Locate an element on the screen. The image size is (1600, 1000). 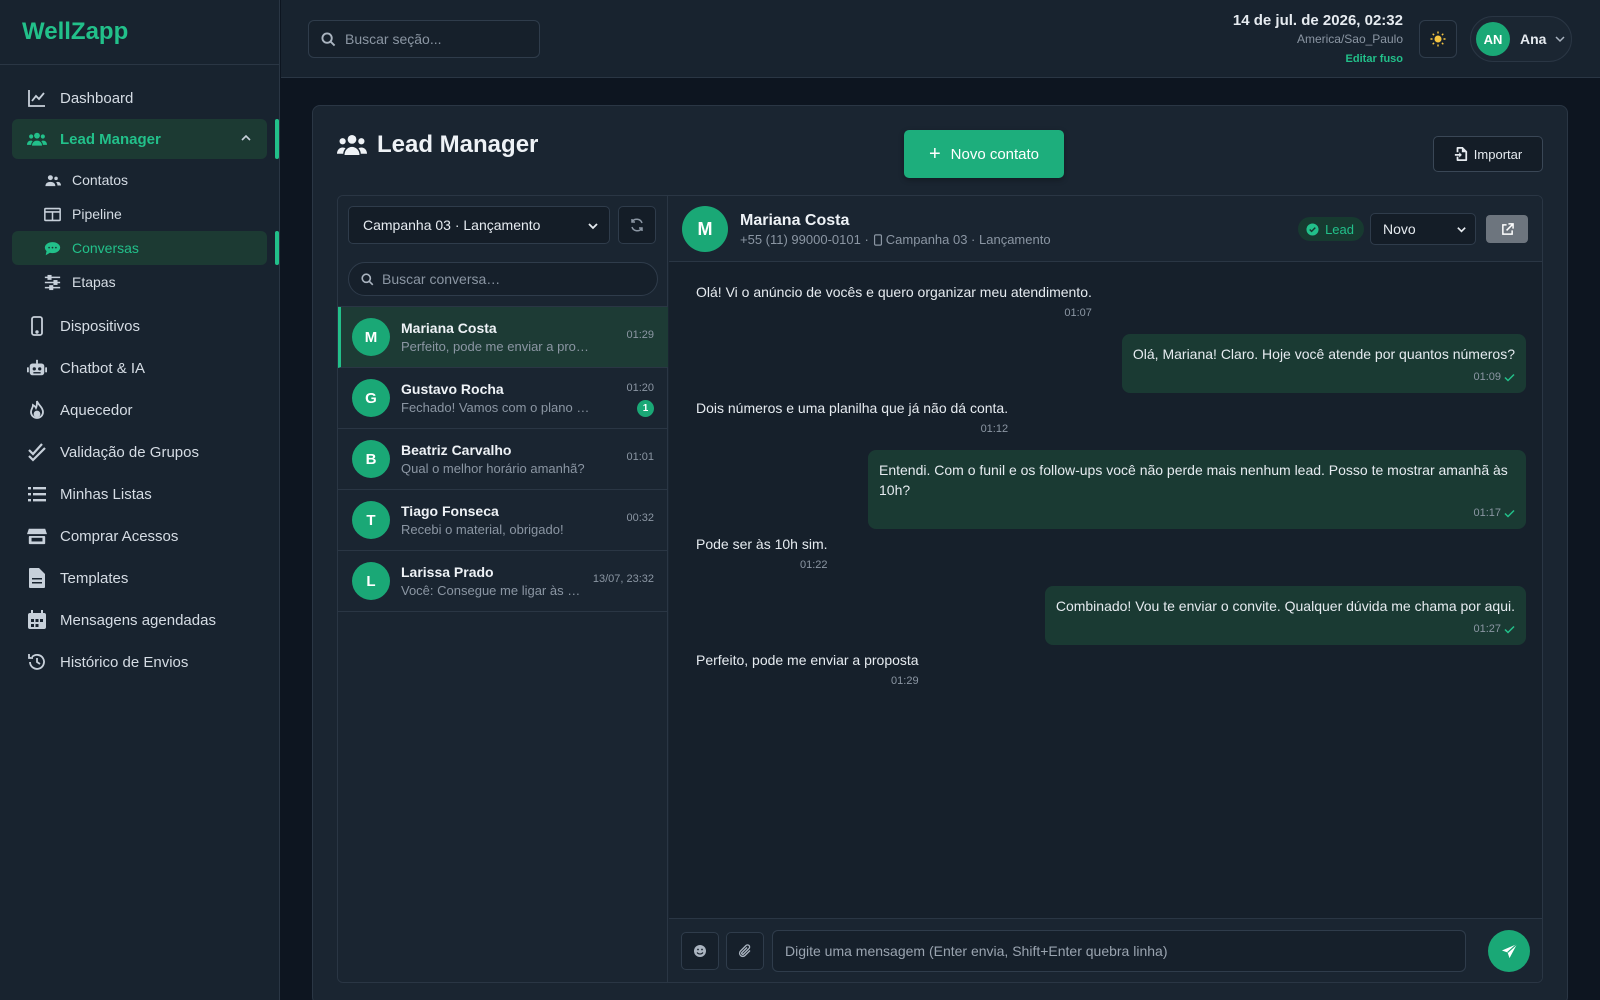
emoji-button is located at coordinates (700, 951).